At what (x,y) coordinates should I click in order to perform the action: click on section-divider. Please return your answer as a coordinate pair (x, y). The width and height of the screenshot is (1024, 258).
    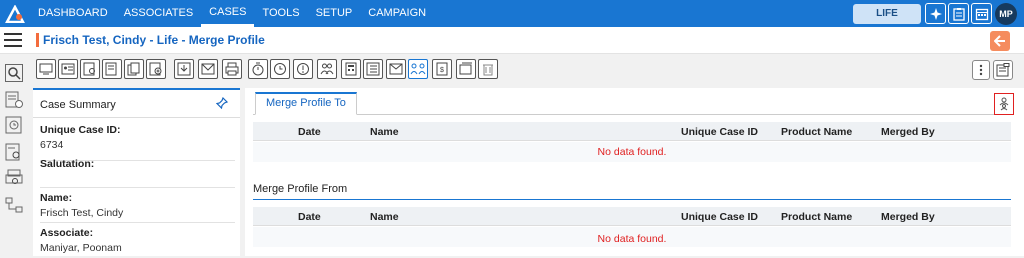
    Looking at the image, I should click on (632, 199).